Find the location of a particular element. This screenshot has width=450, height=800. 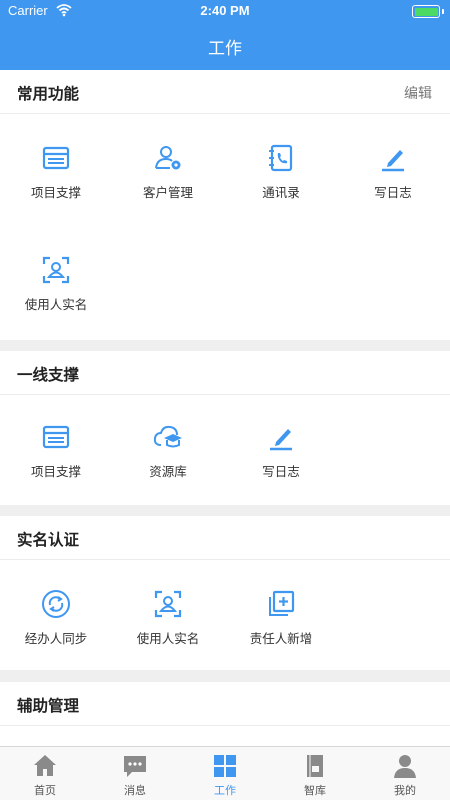

section-header: 辅助管理 is located at coordinates (225, 704).